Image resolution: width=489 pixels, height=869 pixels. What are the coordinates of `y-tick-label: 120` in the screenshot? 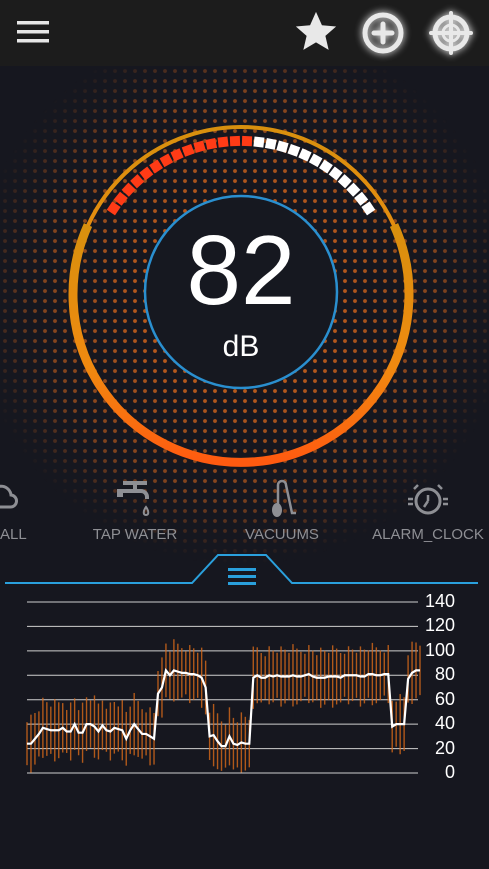 It's located at (439, 625).